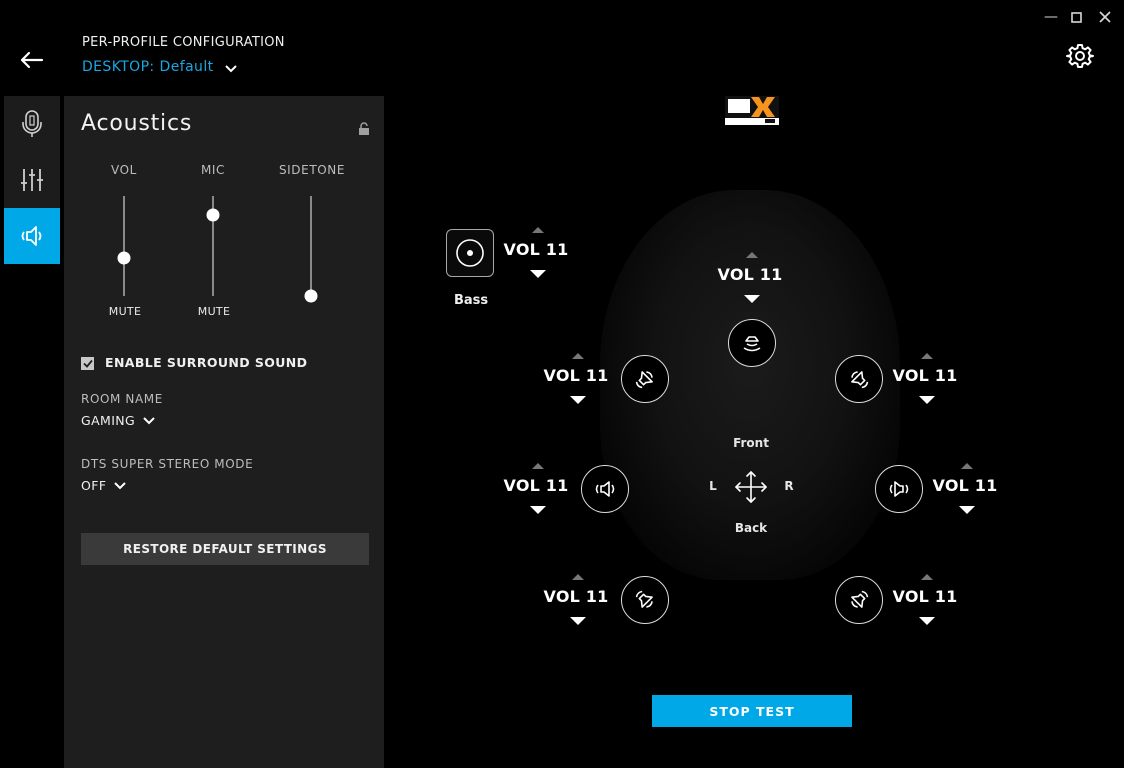 Image resolution: width=1124 pixels, height=768 pixels. I want to click on front-left-vol-down, so click(578, 400).